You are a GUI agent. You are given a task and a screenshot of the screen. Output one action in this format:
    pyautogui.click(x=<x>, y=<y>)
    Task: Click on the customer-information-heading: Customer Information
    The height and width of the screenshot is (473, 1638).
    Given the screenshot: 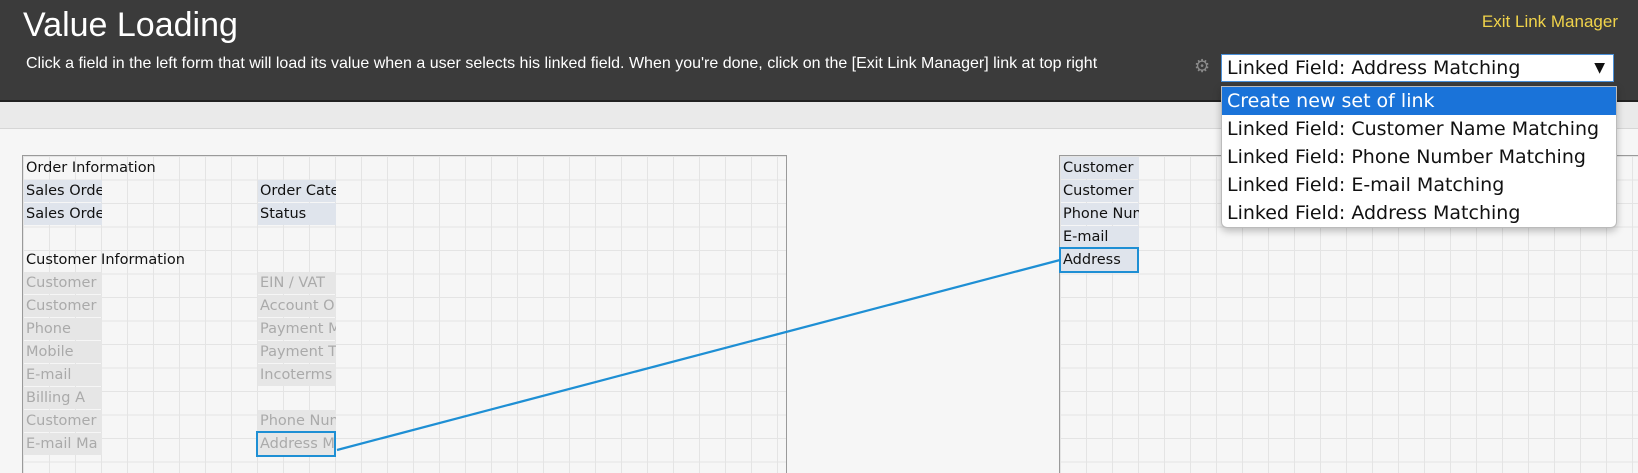 What is the action you would take?
    pyautogui.click(x=105, y=260)
    